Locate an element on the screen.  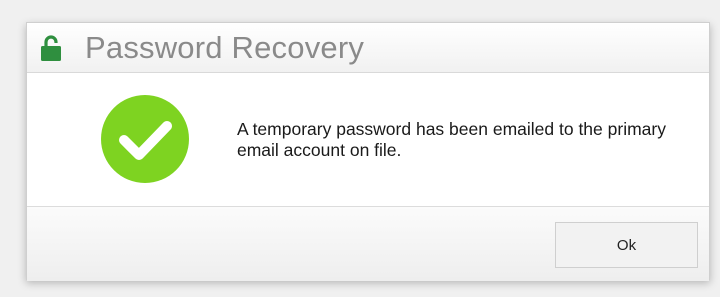
ok-button: Ok is located at coordinates (626, 245).